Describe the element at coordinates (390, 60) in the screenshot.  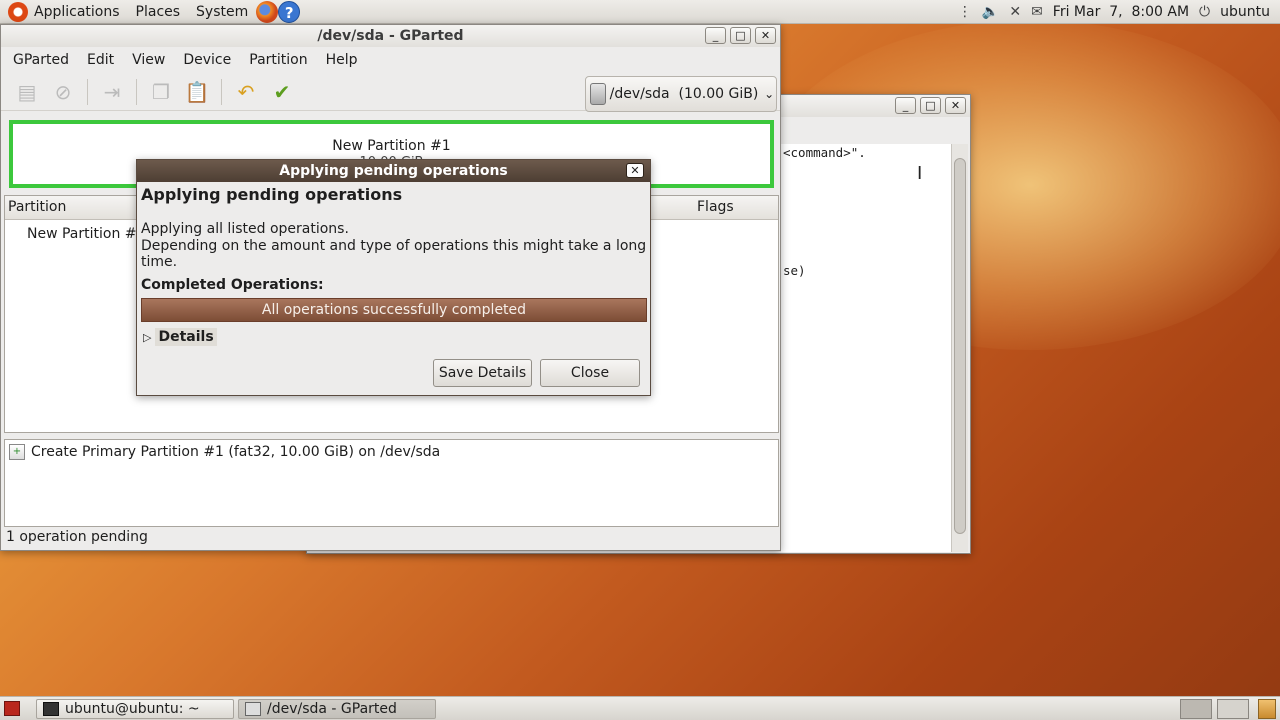
I see `gparted-menubar: GParted Edit View Device Partition Help` at that location.